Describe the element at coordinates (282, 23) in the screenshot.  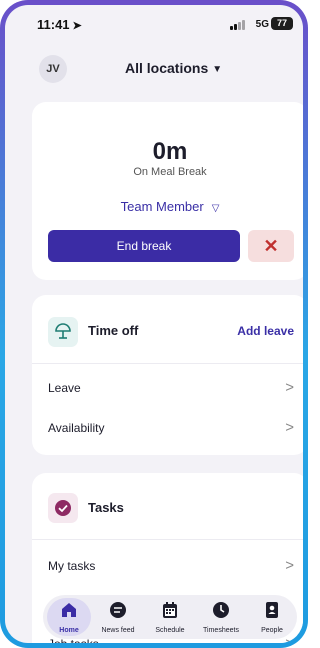
I see `battery-icon: 77` at that location.